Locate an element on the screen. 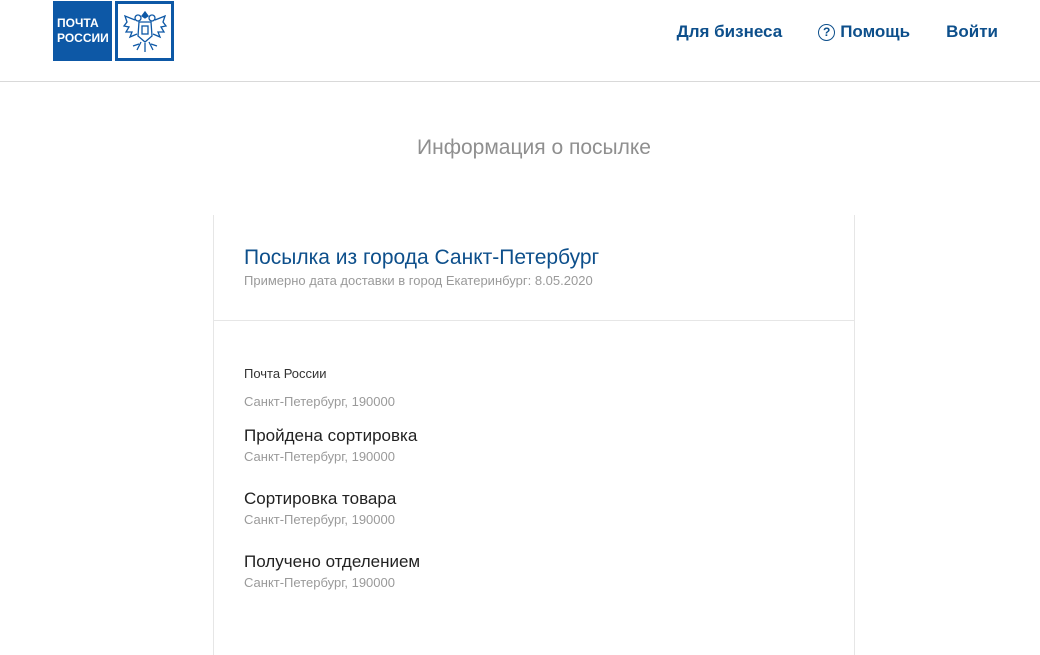  logo-wordmark: ПОЧТА РОССИИ is located at coordinates (82, 31).